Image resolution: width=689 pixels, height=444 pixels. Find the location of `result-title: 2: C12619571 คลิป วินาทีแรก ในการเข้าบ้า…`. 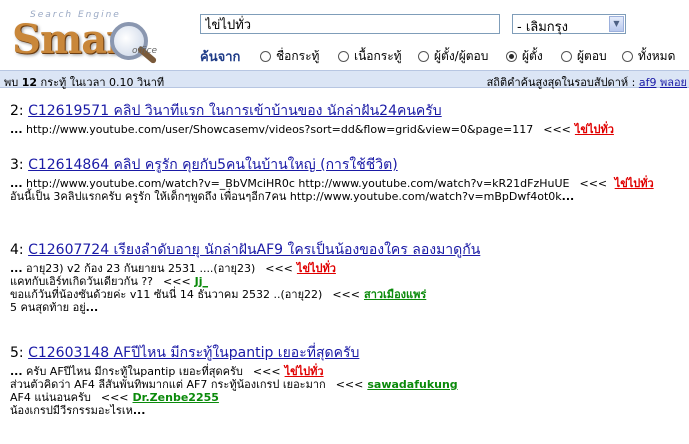

result-title: 2: C12619571 คลิป วินาทีแรก ในการเข้าบ้า… is located at coordinates (226, 111).